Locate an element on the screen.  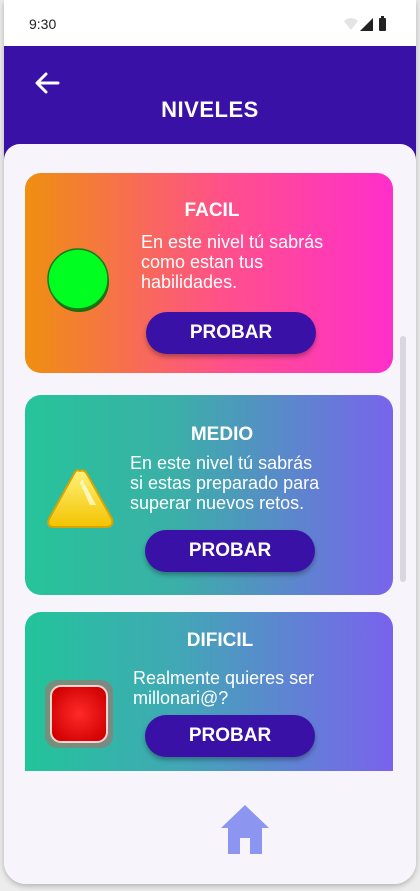
status-icons is located at coordinates (365, 23).